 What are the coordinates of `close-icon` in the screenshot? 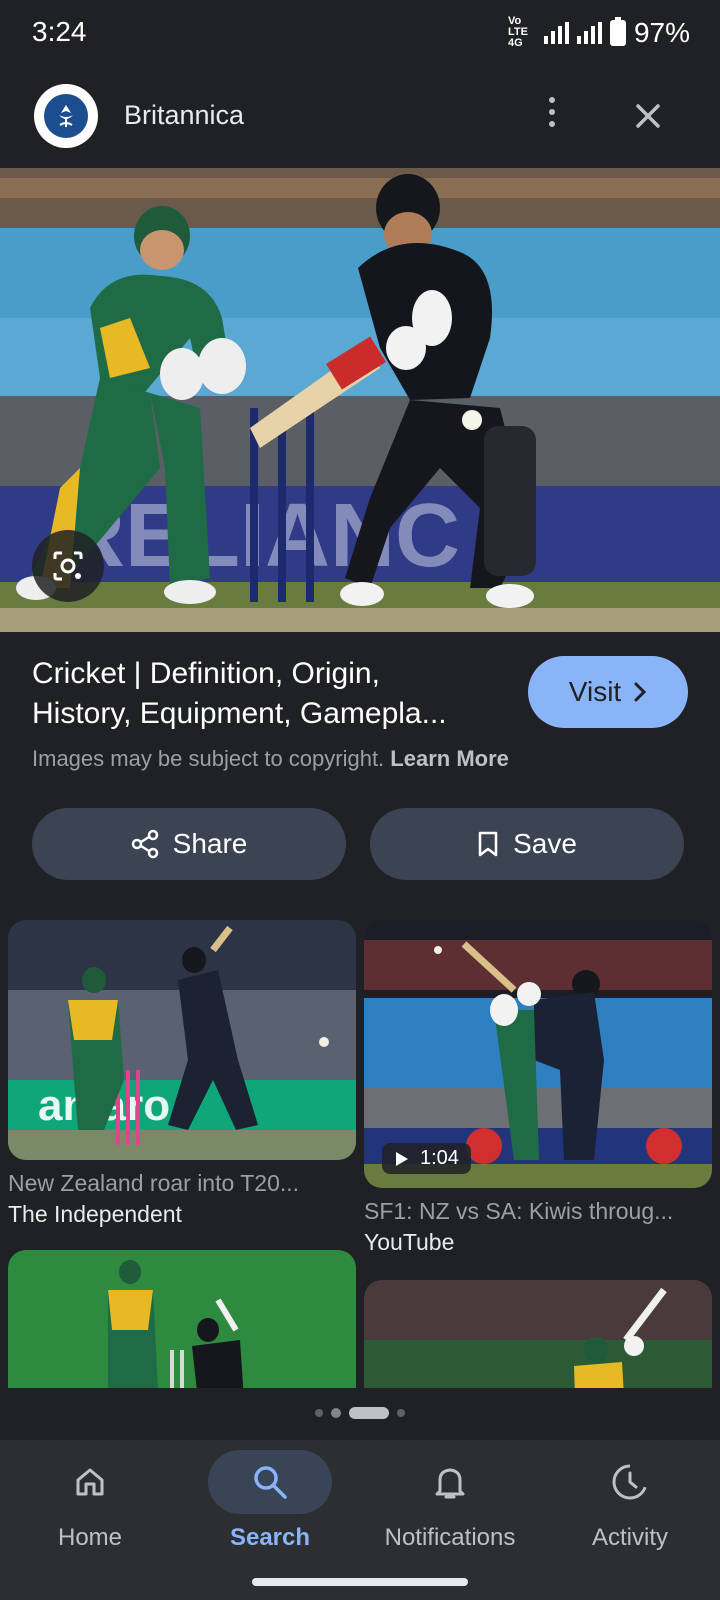 It's located at (648, 116).